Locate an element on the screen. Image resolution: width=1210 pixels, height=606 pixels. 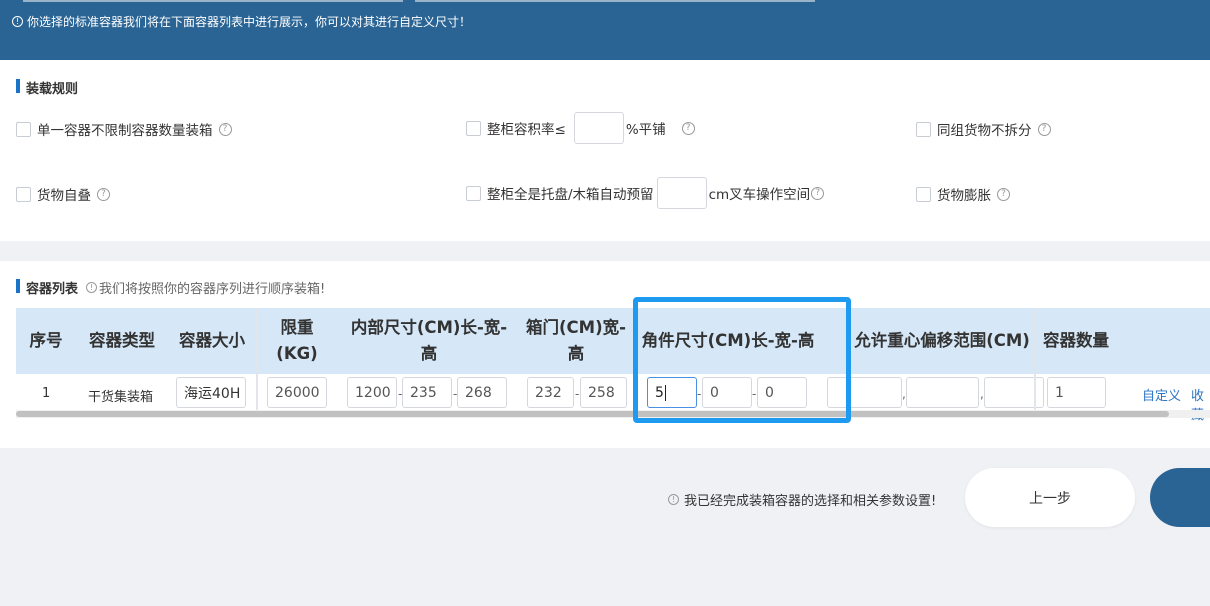
container-list-title-text: 容器列表 is located at coordinates (52, 289).